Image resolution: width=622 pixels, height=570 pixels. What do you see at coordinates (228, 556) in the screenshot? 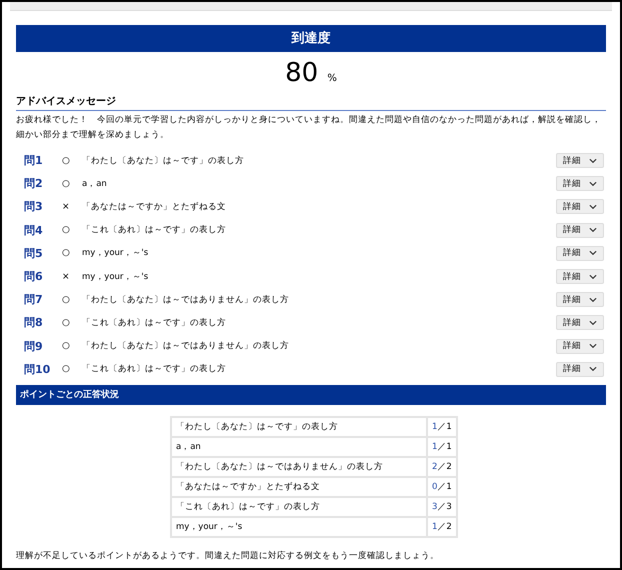
I see `footer-message: 理解が不足しているポイントがあるようです。間違えた問題に対応する例文をもう一度確認しましょう。` at bounding box center [228, 556].